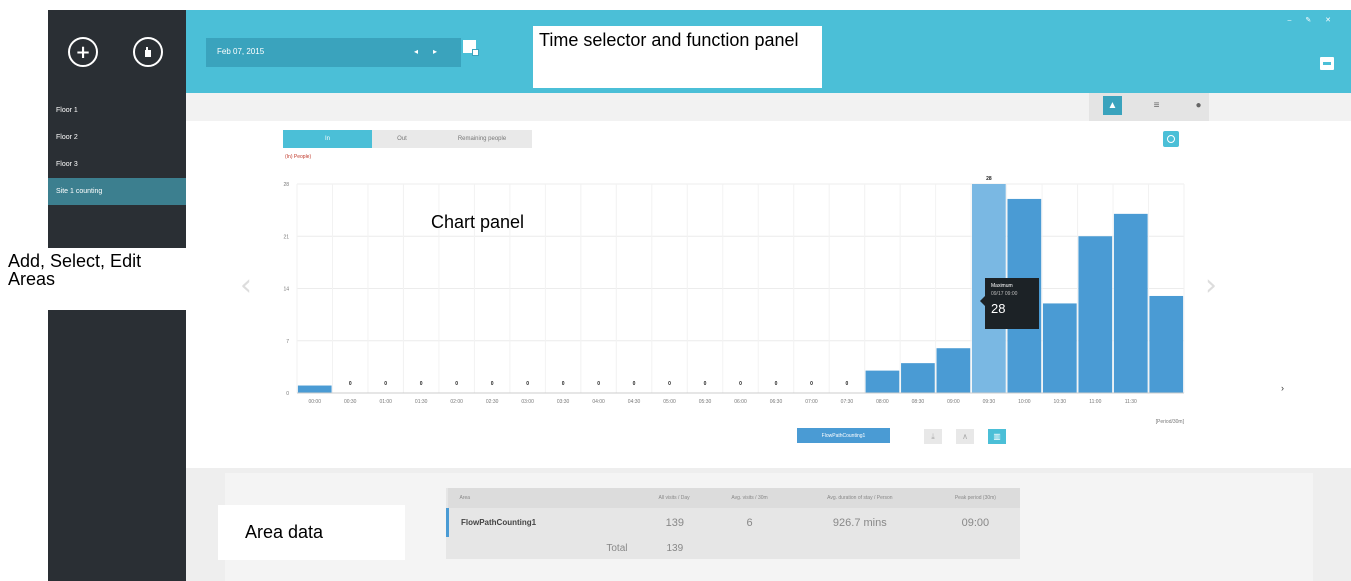  What do you see at coordinates (1282, 388) in the screenshot?
I see `side-marker: ›` at bounding box center [1282, 388].